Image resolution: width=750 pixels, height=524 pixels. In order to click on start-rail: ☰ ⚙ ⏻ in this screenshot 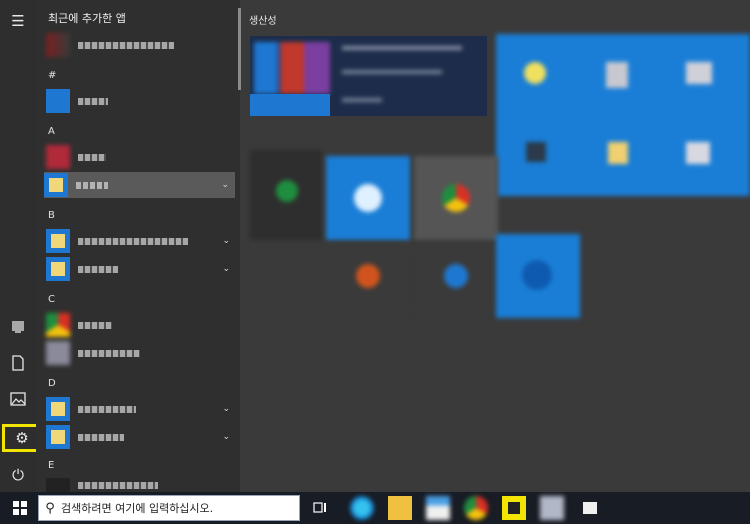, I will do `click(21, 246)`.